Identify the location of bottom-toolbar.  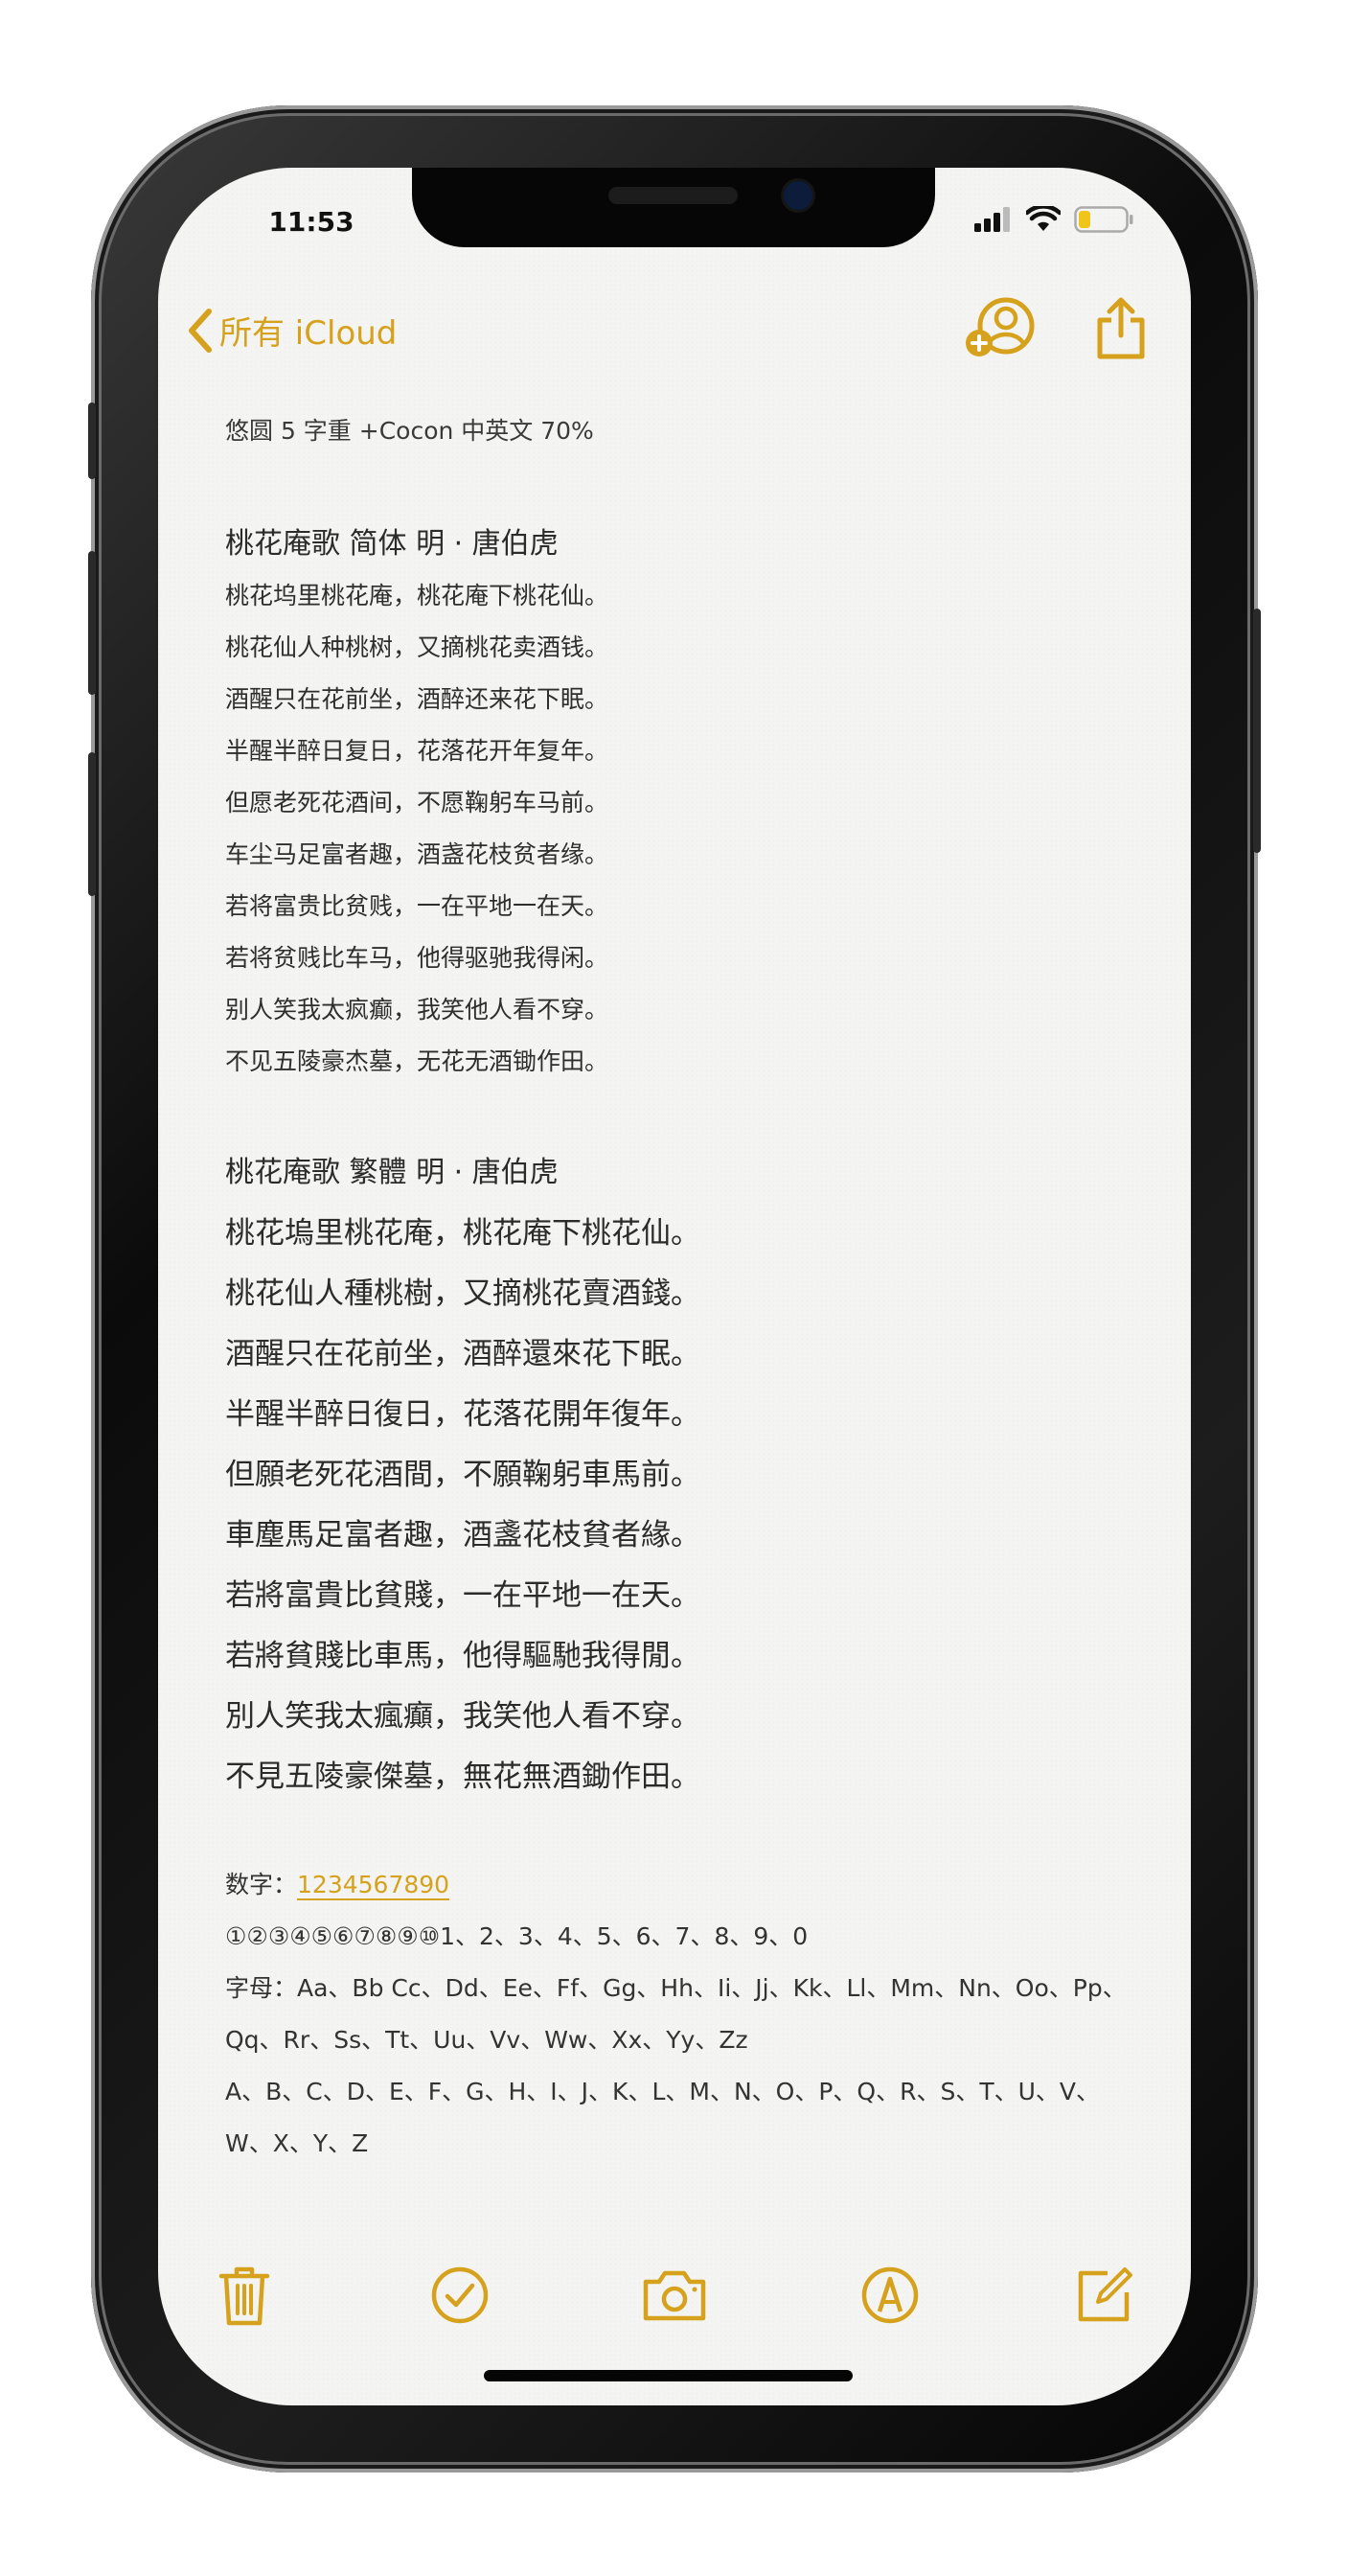
(675, 2300).